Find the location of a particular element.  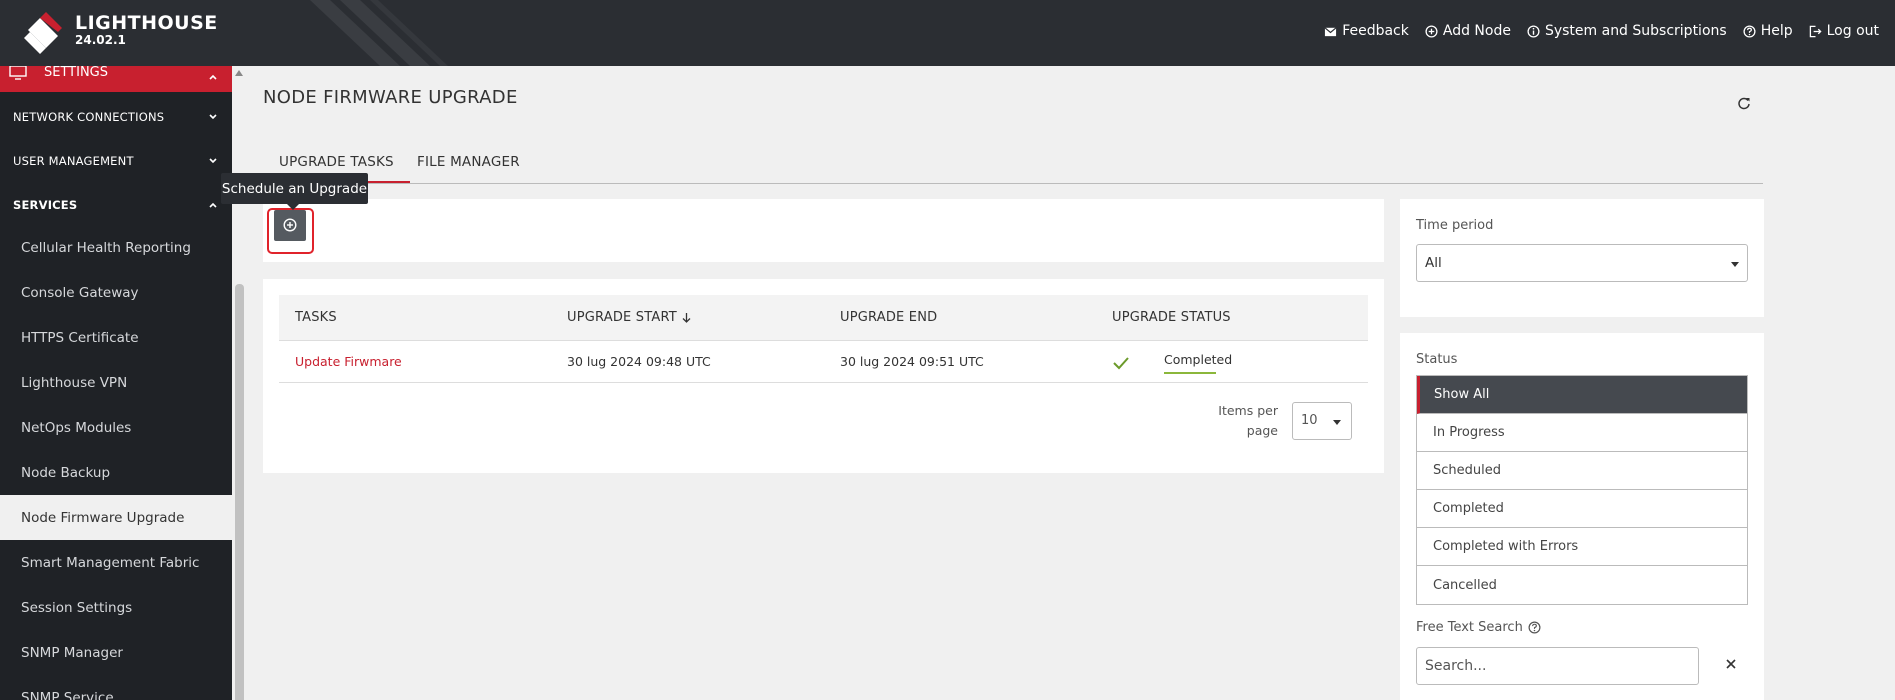

tab-bar: UPGRADE TASKS FILE MANAGER is located at coordinates (1013, 167).